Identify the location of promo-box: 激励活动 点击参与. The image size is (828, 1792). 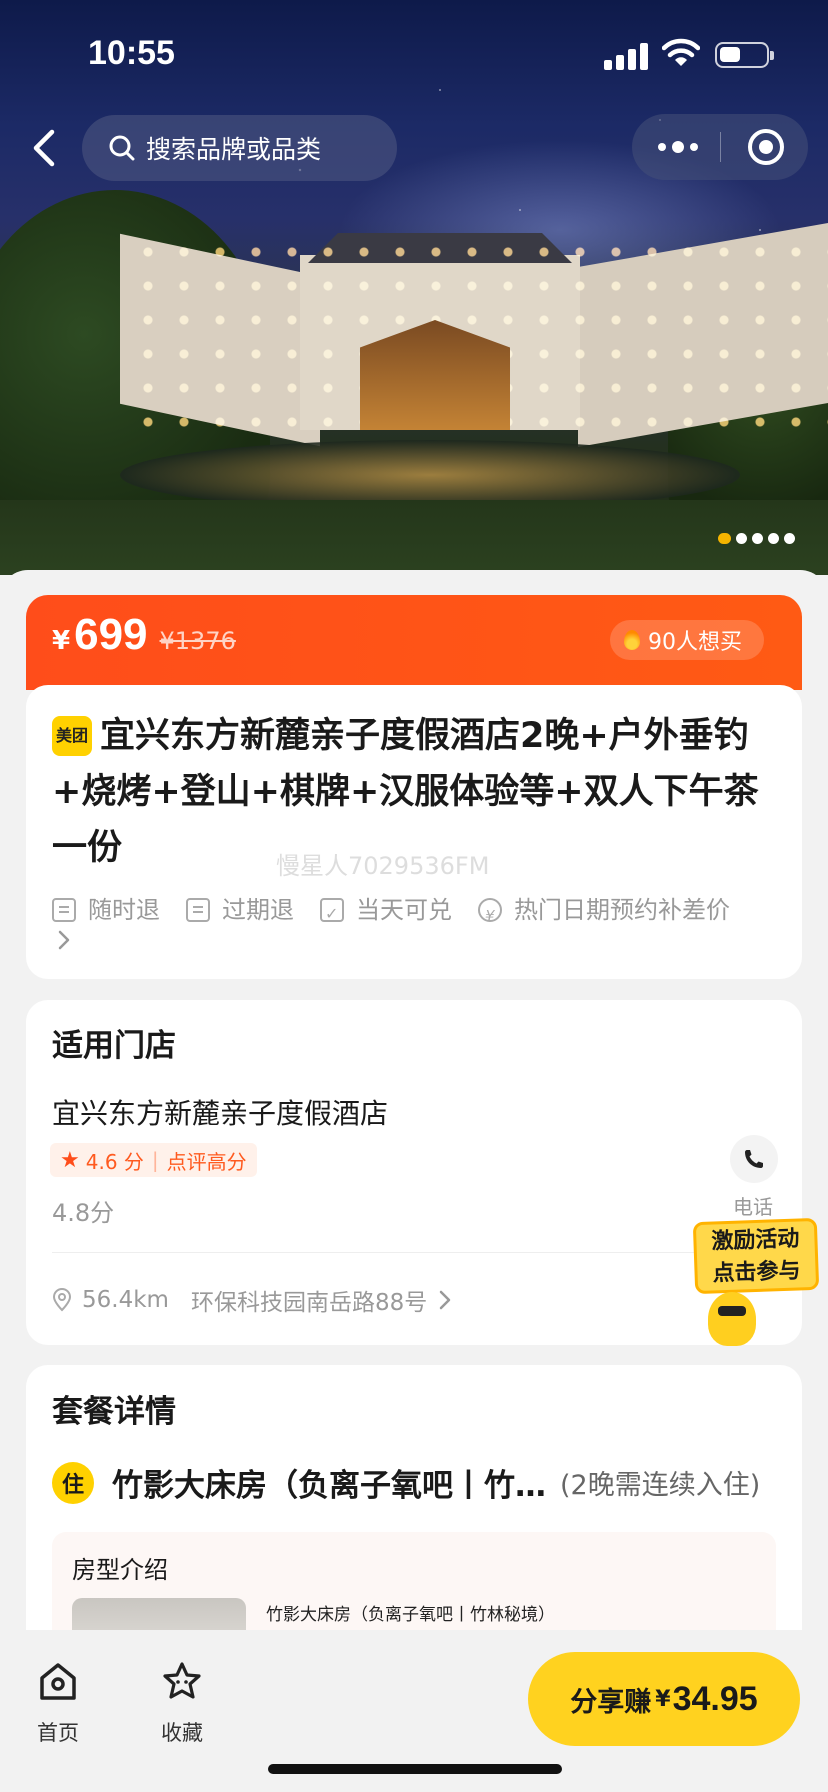
(756, 1256).